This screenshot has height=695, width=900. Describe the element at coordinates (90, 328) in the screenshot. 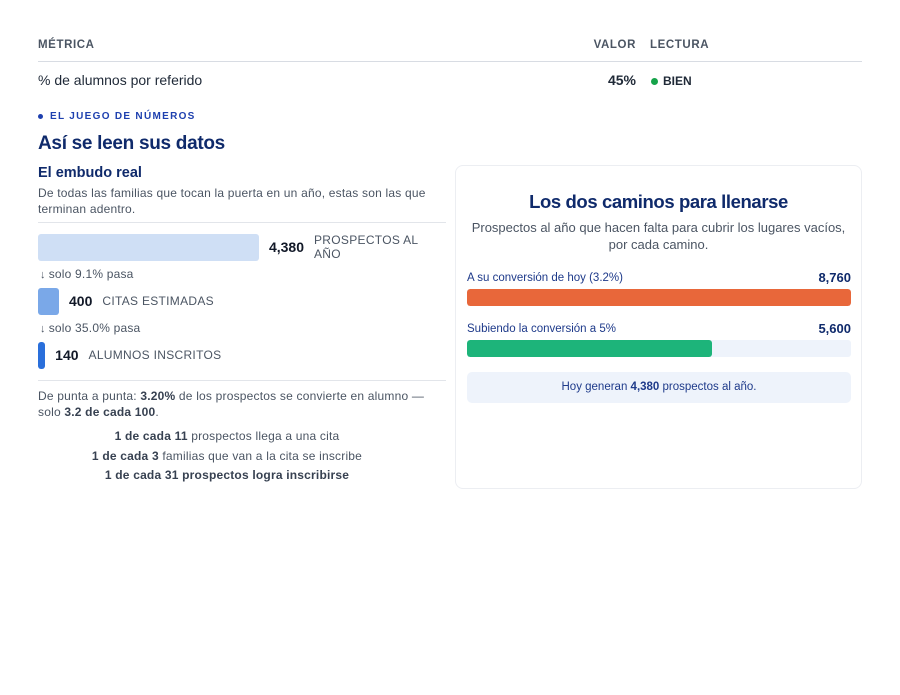

I see `funnel-pass-rate: ↓ solo 35.0% pasa` at that location.